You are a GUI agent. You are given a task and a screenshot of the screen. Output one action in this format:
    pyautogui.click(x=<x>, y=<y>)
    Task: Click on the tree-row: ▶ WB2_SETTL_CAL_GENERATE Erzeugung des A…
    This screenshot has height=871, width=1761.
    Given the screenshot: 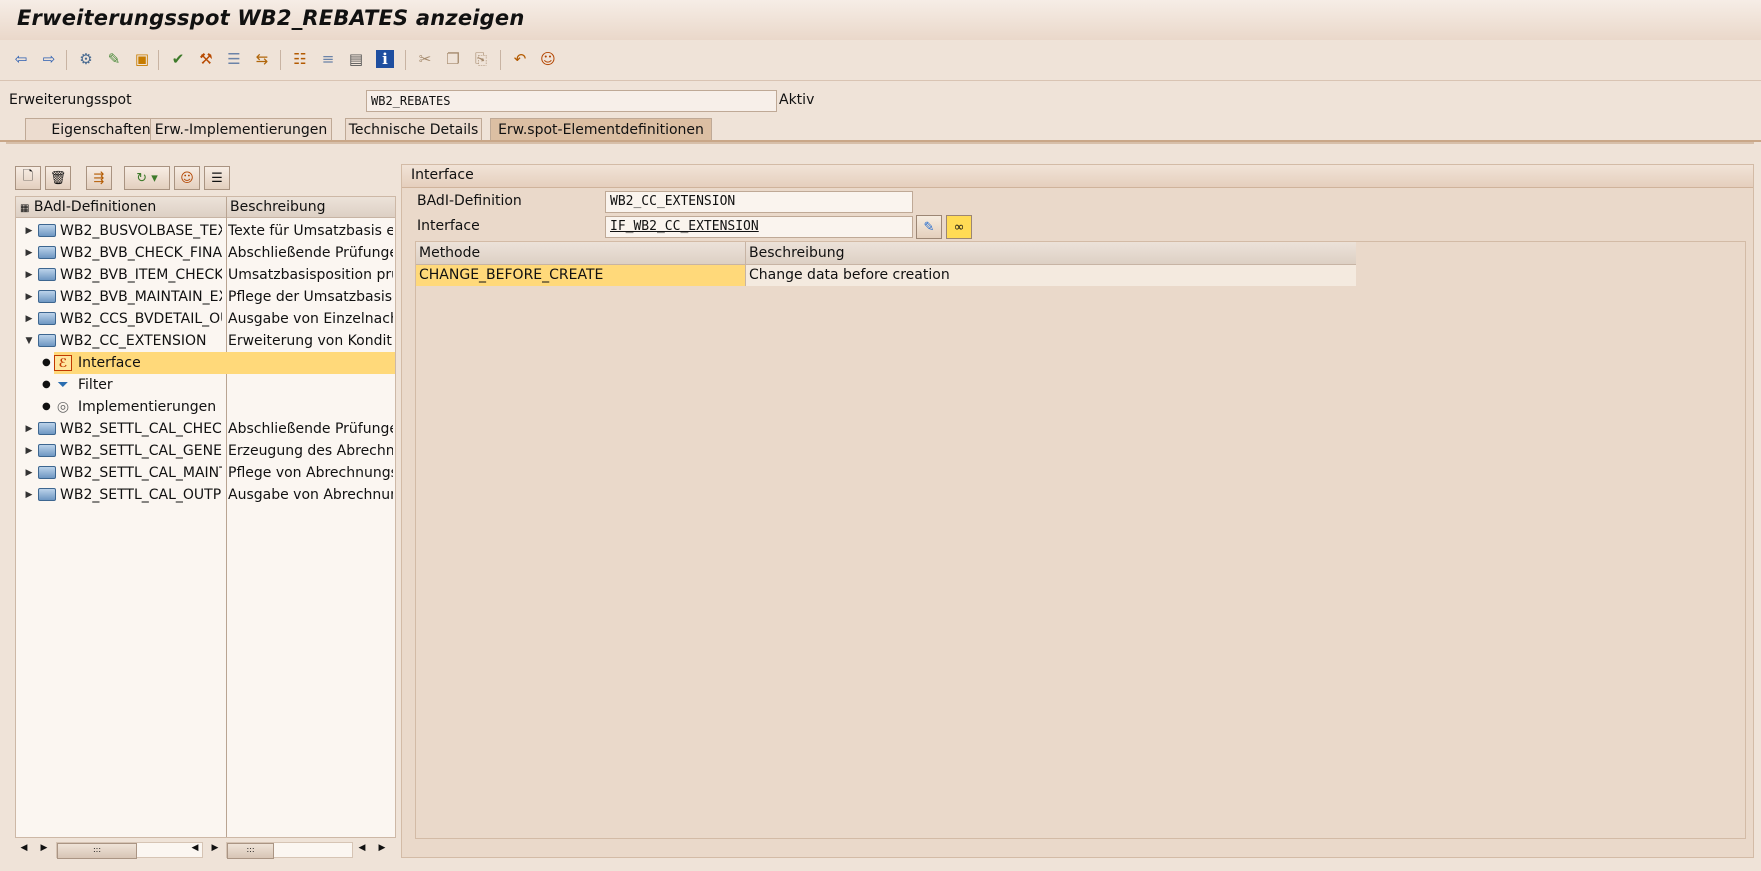 What is the action you would take?
    pyautogui.click(x=205, y=451)
    